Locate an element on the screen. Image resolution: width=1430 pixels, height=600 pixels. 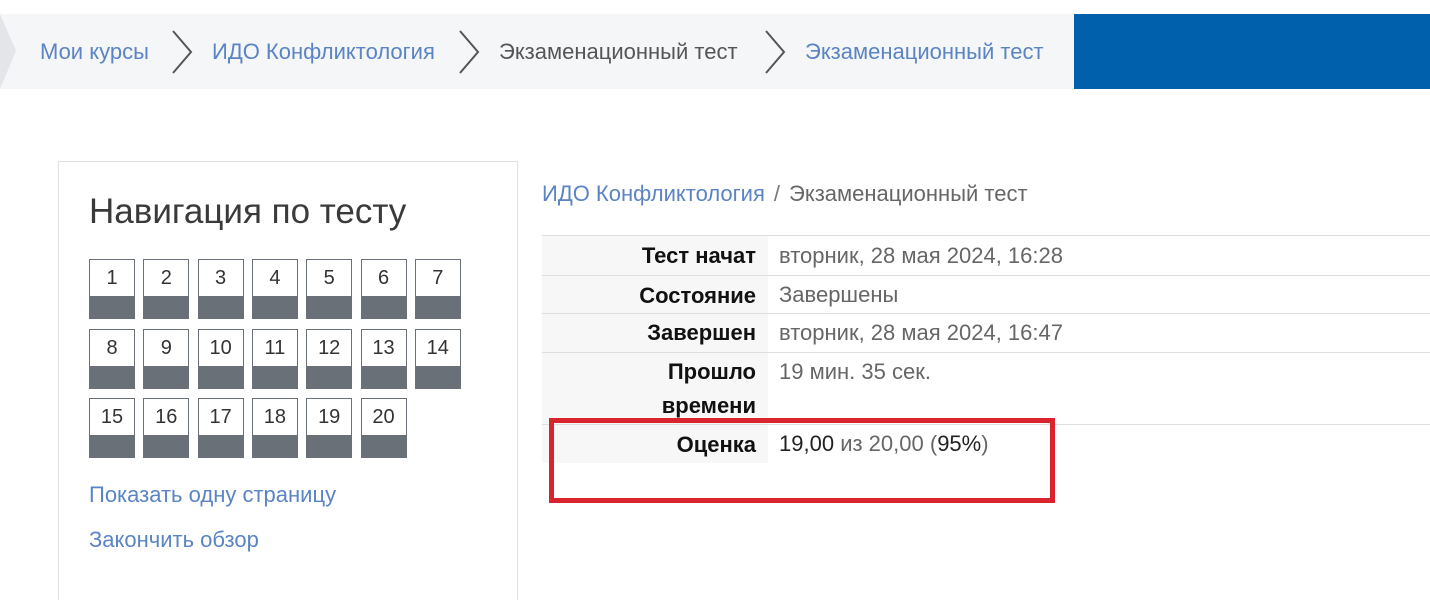
question-nav-button: 19 is located at coordinates (329, 428).